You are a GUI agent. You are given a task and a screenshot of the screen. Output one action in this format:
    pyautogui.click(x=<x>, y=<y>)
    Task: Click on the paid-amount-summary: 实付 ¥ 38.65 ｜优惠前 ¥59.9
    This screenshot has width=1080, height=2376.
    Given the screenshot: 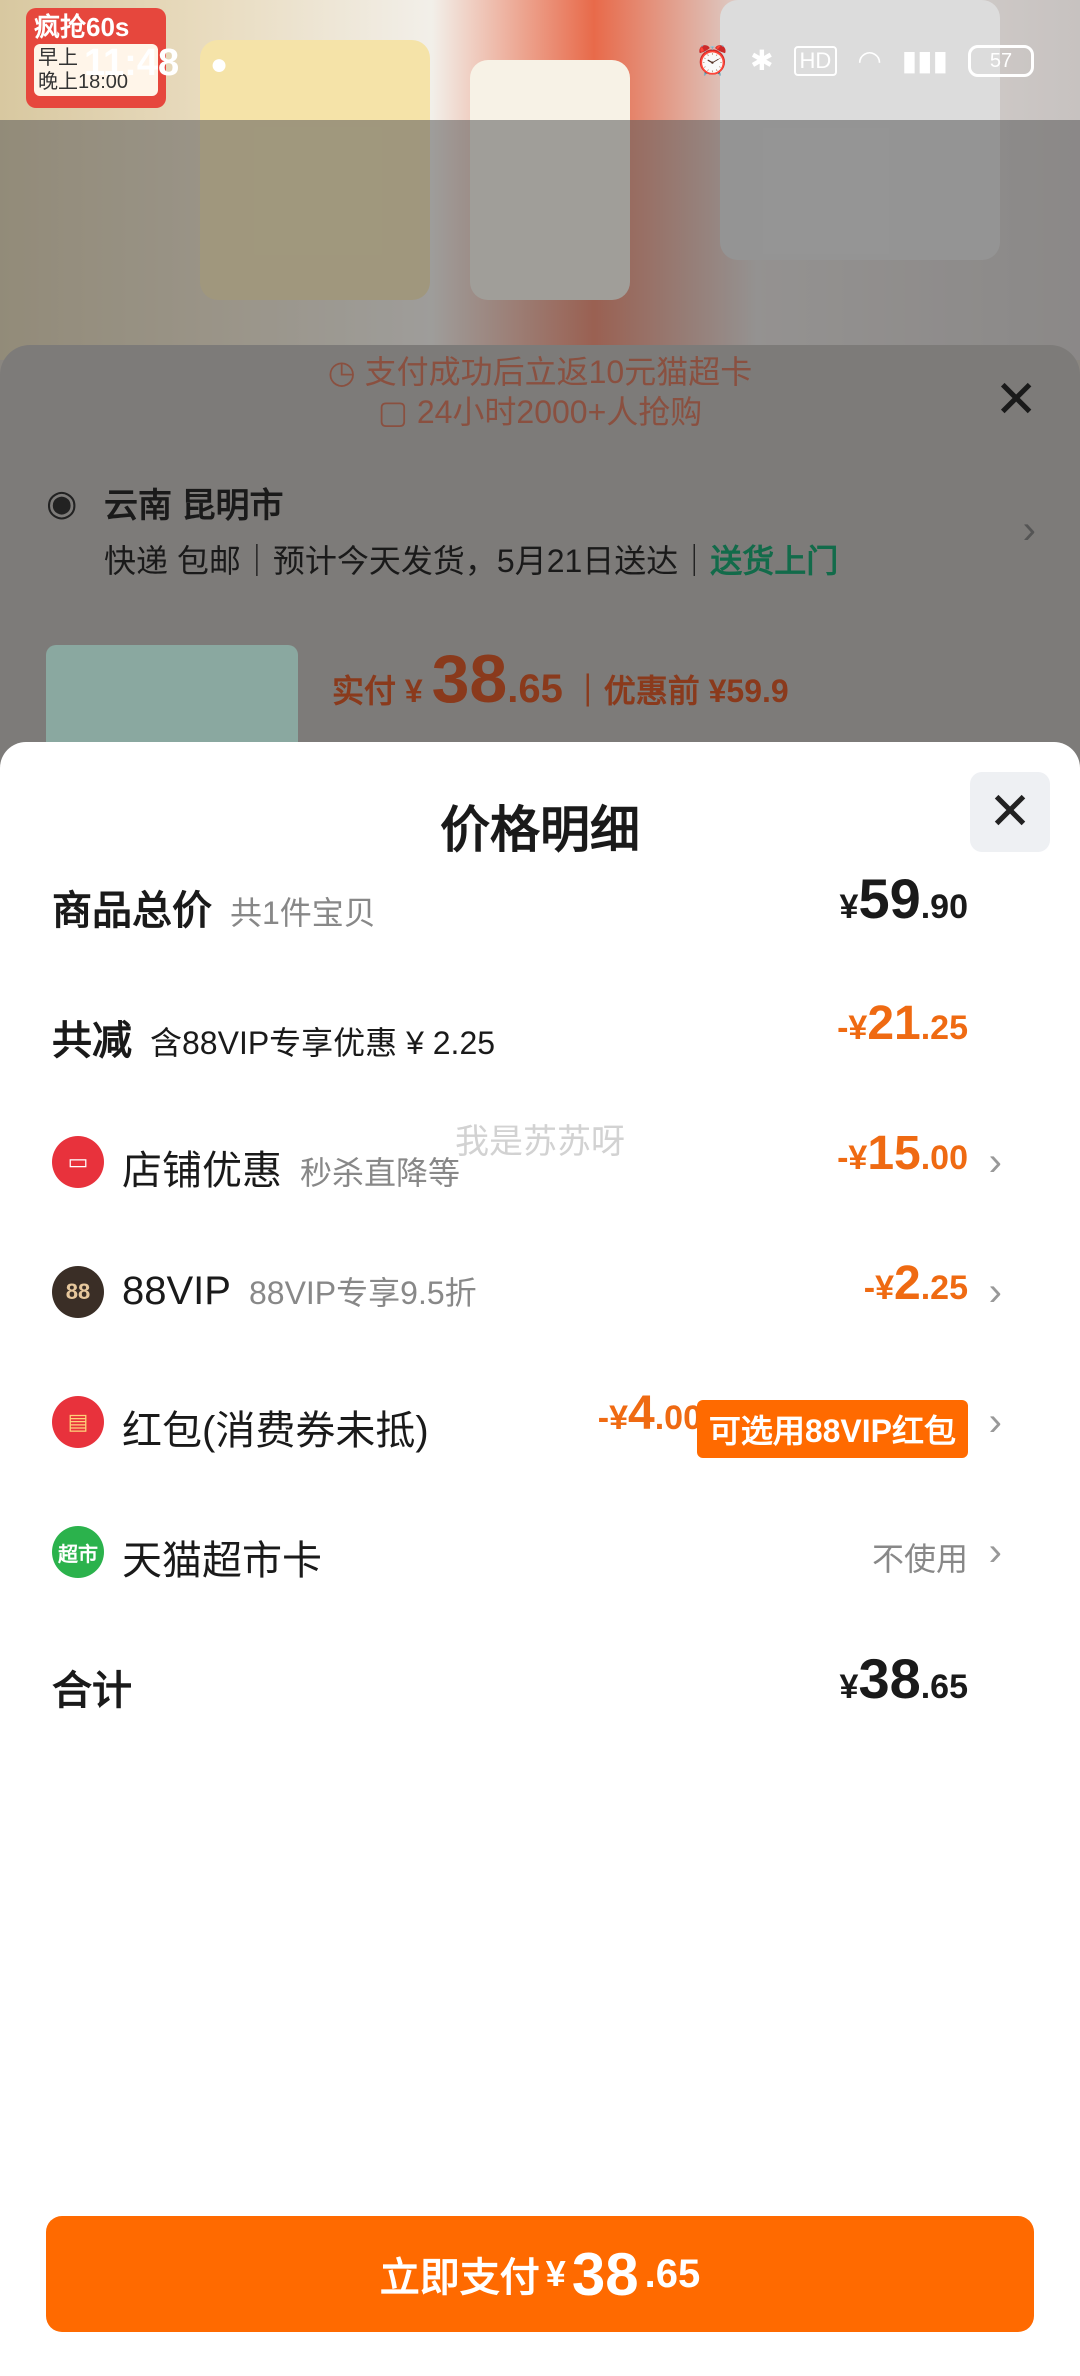 What is the action you would take?
    pyautogui.click(x=560, y=679)
    